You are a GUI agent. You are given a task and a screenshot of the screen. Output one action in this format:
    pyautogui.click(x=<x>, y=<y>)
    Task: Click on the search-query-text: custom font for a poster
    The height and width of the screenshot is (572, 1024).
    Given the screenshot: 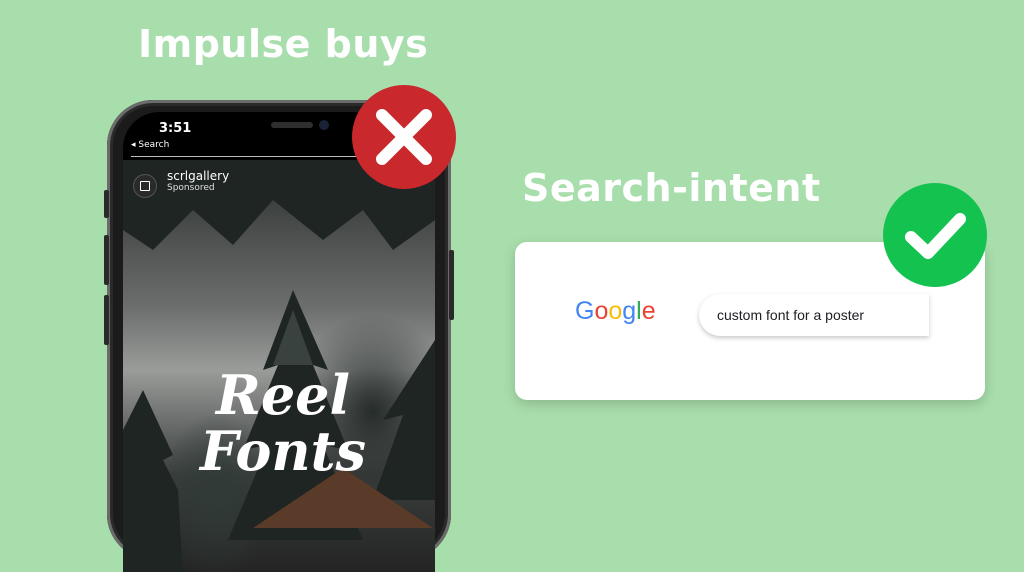 What is the action you would take?
    pyautogui.click(x=791, y=315)
    